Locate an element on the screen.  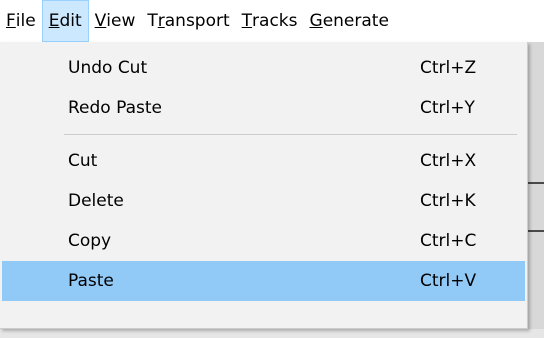
menu-file-mnemonic: F is located at coordinates (11, 21).